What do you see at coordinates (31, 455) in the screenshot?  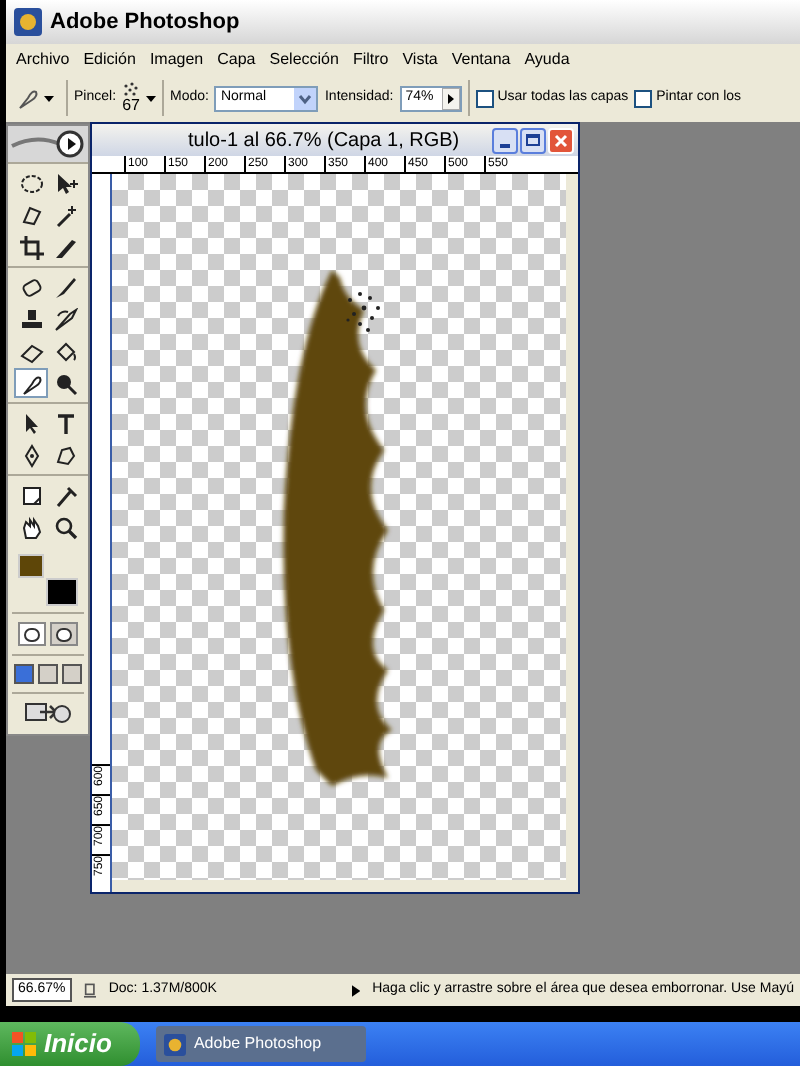 I see `pen-nib-icon` at bounding box center [31, 455].